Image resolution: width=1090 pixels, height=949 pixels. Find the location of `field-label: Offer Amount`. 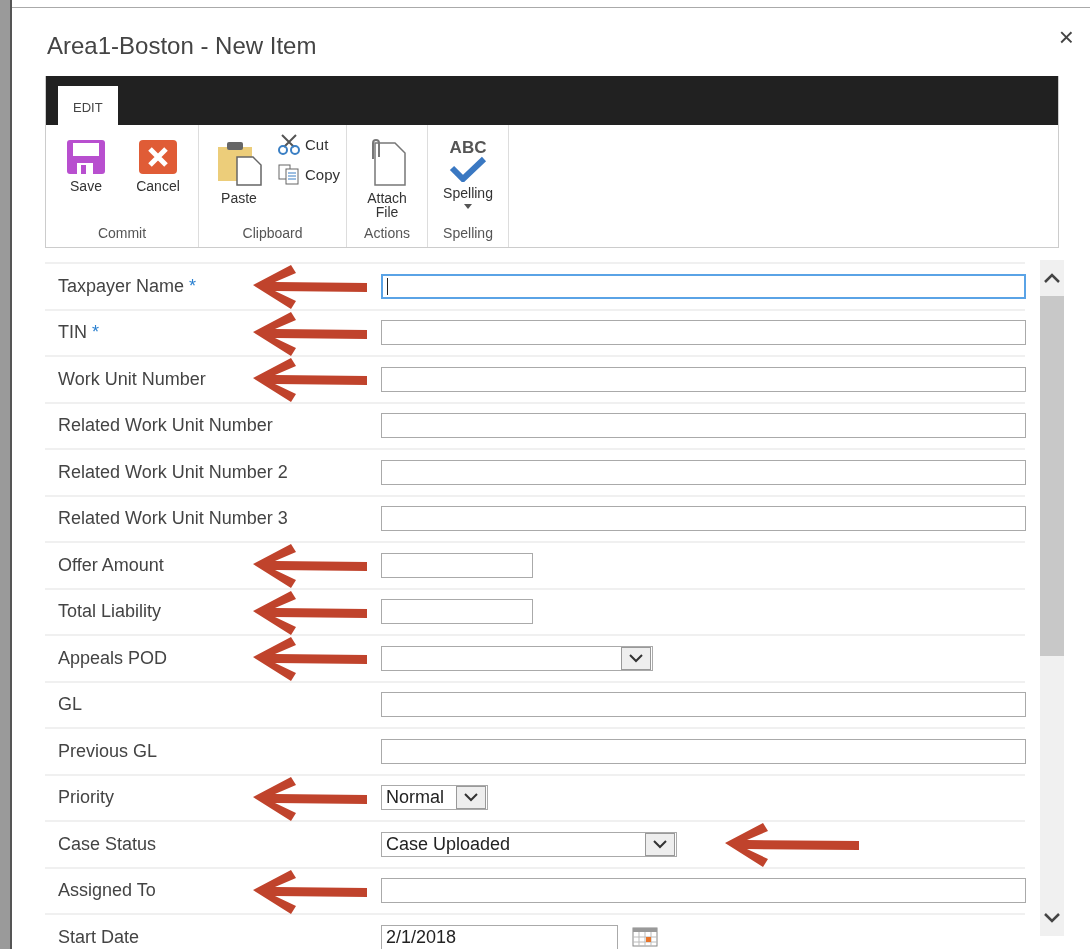

field-label: Offer Amount is located at coordinates (111, 565).